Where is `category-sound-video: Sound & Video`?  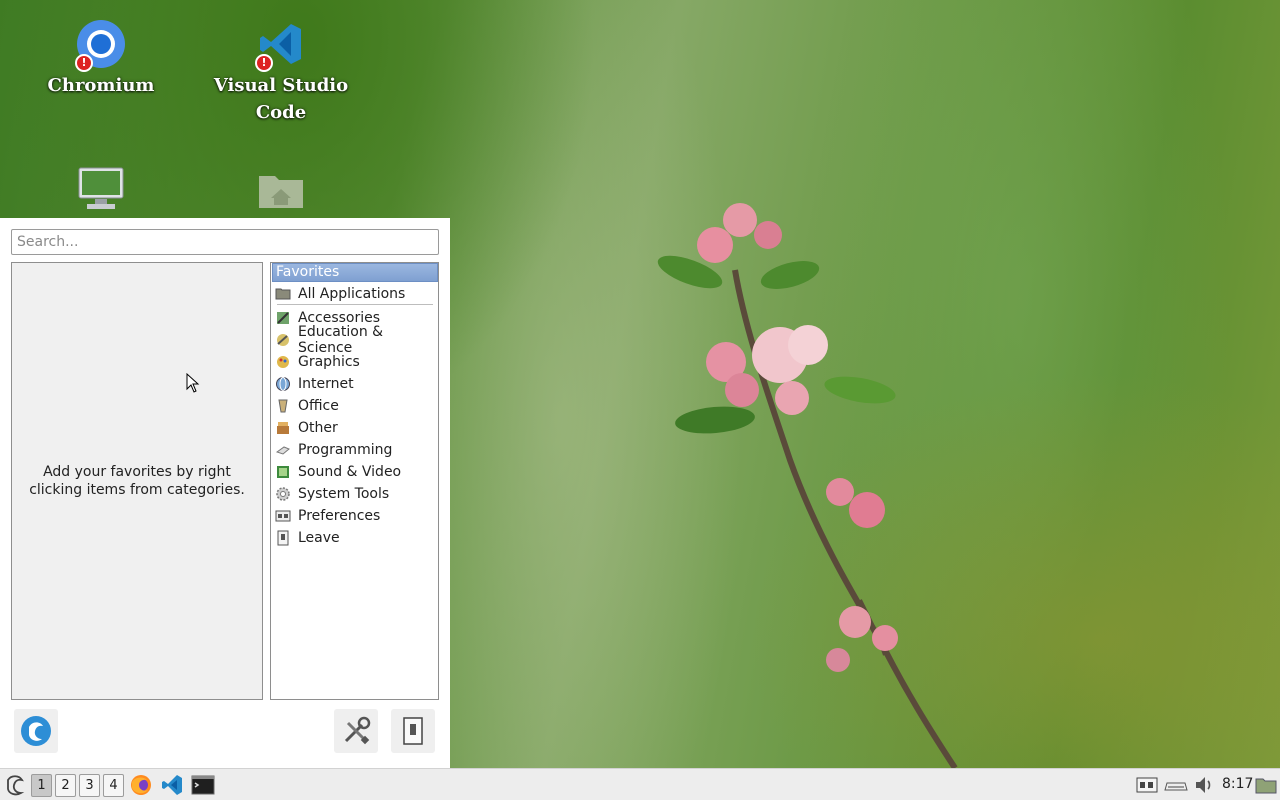
category-sound-video: Sound & Video is located at coordinates (354, 472).